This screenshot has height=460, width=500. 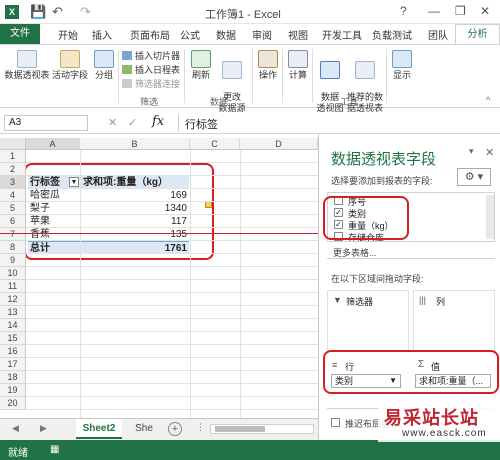 I want to click on pivot-row-label: 苹果, so click(x=54, y=221).